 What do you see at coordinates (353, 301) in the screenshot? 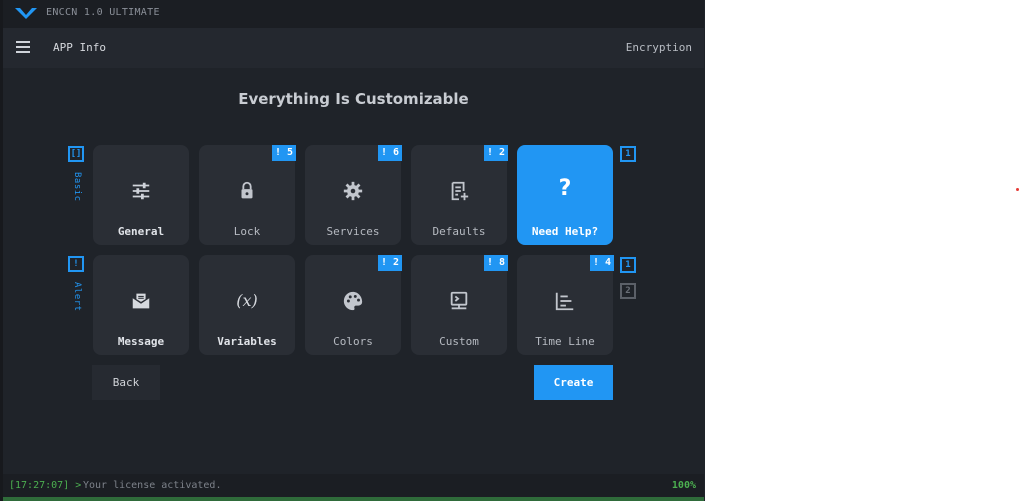
I see `palette-icon` at bounding box center [353, 301].